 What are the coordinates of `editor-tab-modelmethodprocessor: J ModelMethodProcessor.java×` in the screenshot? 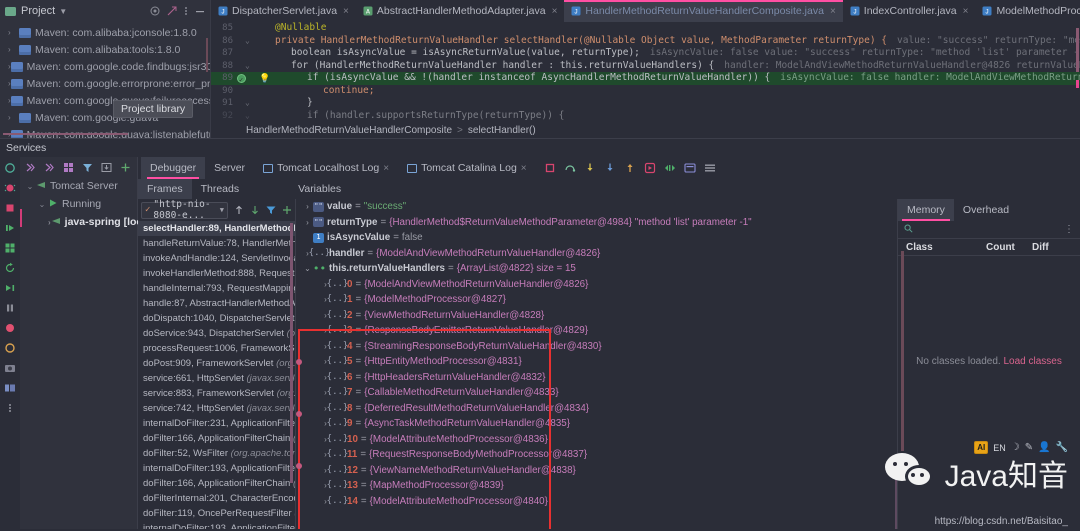 It's located at (1027, 11).